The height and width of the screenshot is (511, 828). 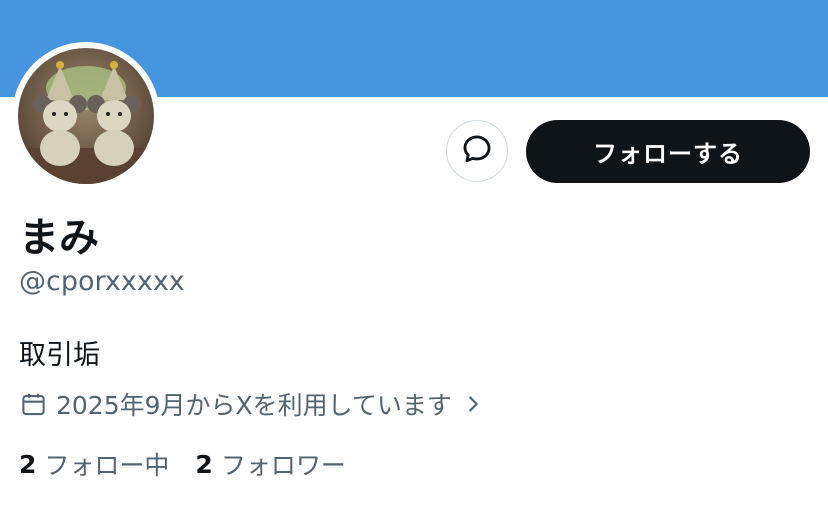 I want to click on calendar-icon, so click(x=33, y=404).